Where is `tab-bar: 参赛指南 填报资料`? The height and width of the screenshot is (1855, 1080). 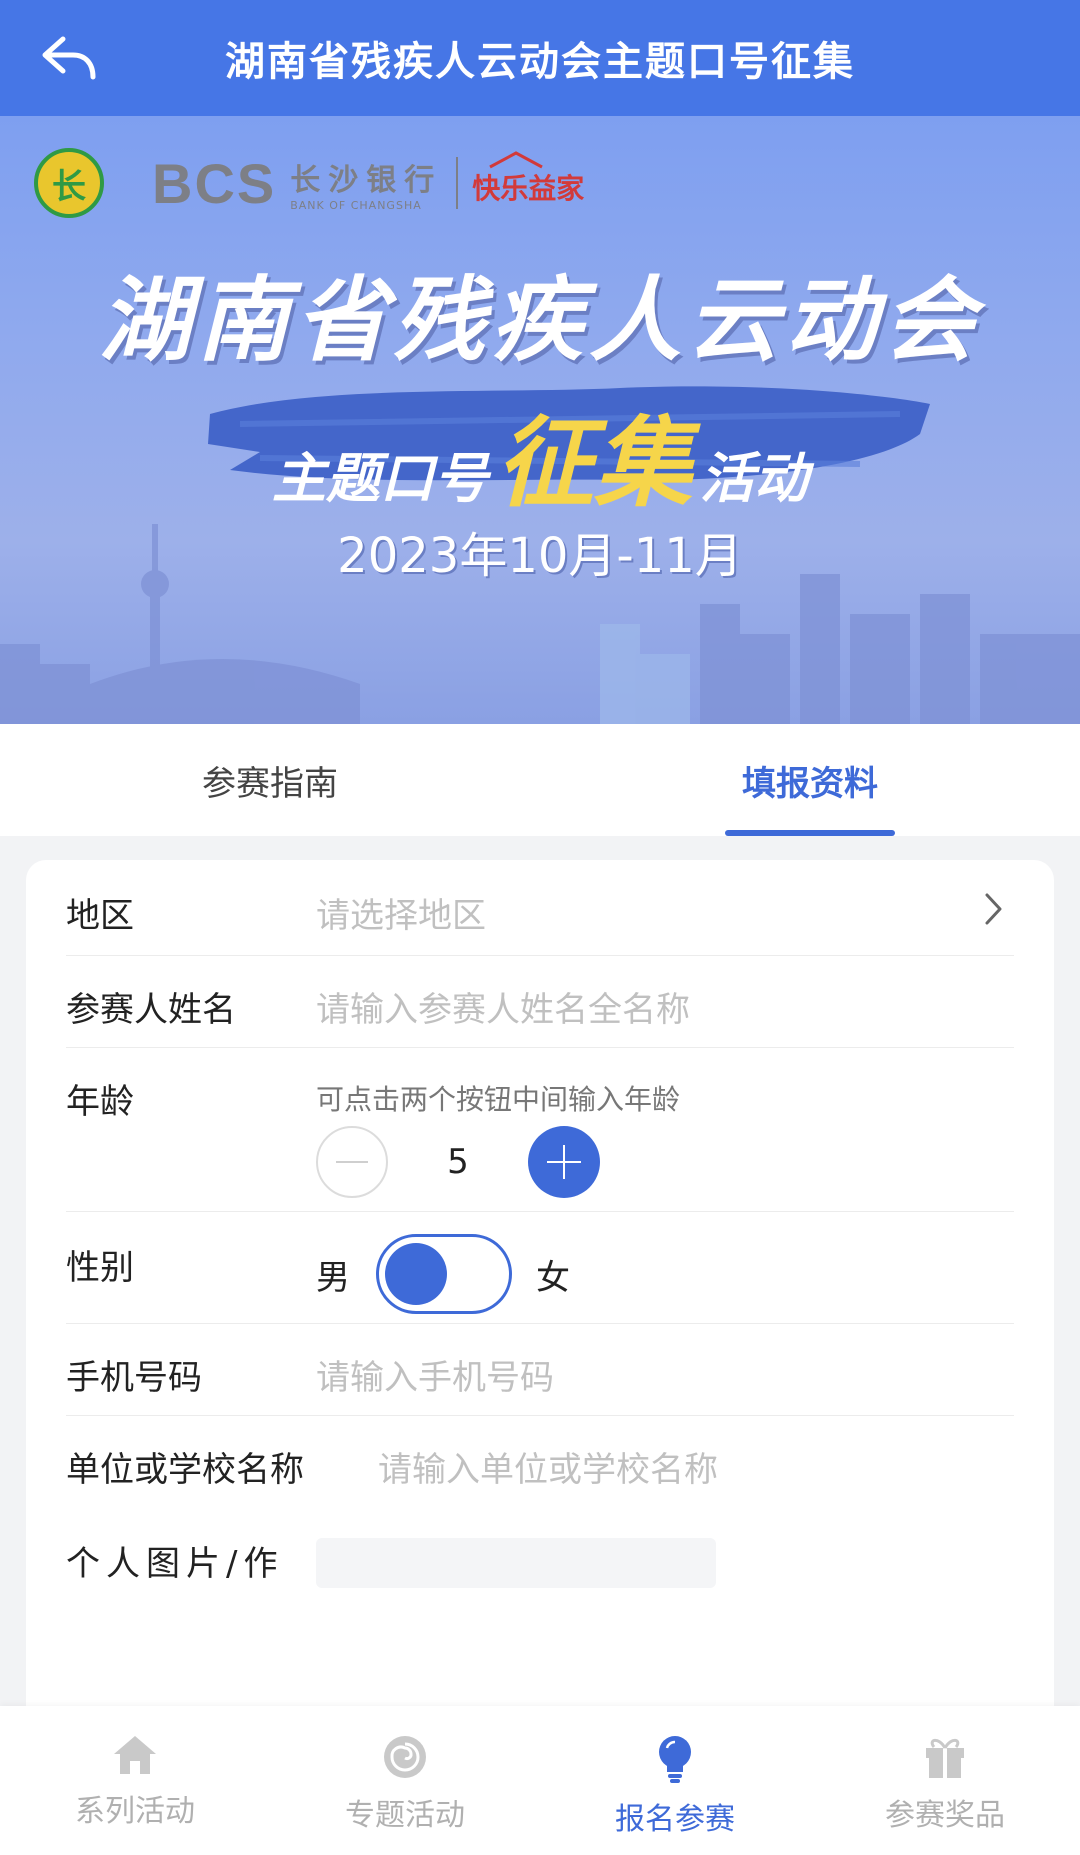
tab-bar: 参赛指南 填报资料 is located at coordinates (540, 780).